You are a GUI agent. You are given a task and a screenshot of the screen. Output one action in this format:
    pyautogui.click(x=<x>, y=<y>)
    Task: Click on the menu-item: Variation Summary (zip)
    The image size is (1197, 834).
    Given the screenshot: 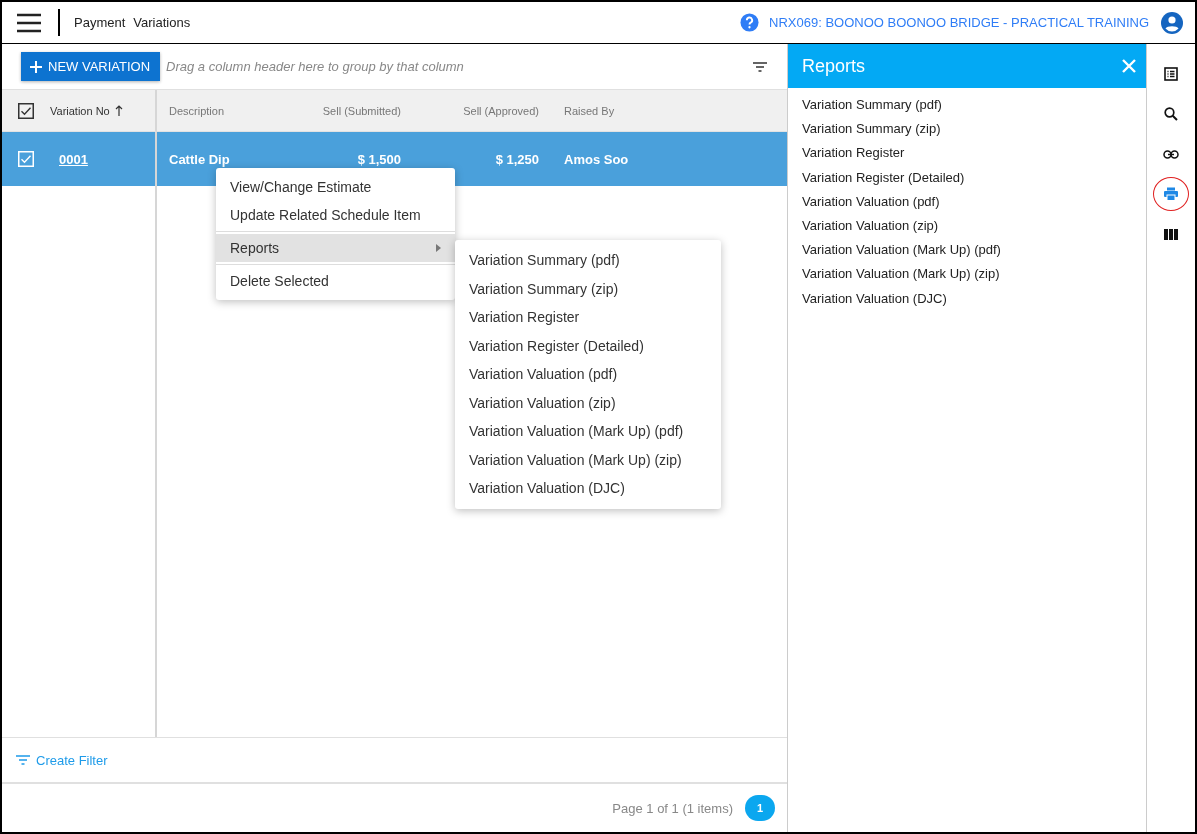 What is the action you would take?
    pyautogui.click(x=588, y=288)
    